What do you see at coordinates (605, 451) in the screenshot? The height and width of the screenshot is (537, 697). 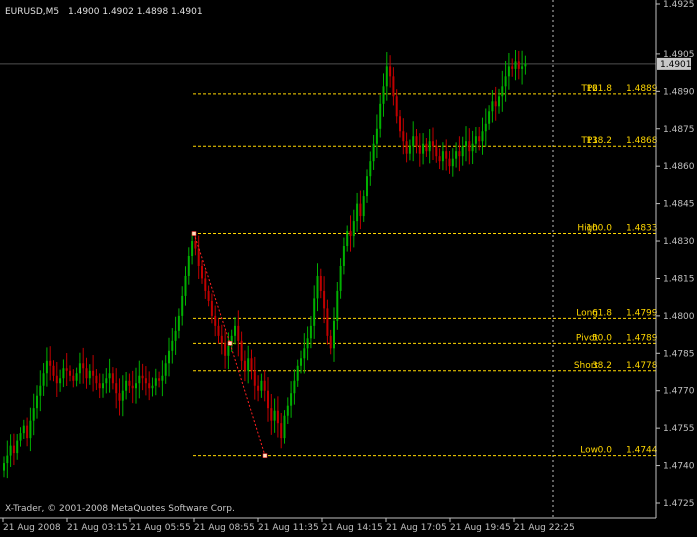 I see `fib-level-ratio: 0.0` at bounding box center [605, 451].